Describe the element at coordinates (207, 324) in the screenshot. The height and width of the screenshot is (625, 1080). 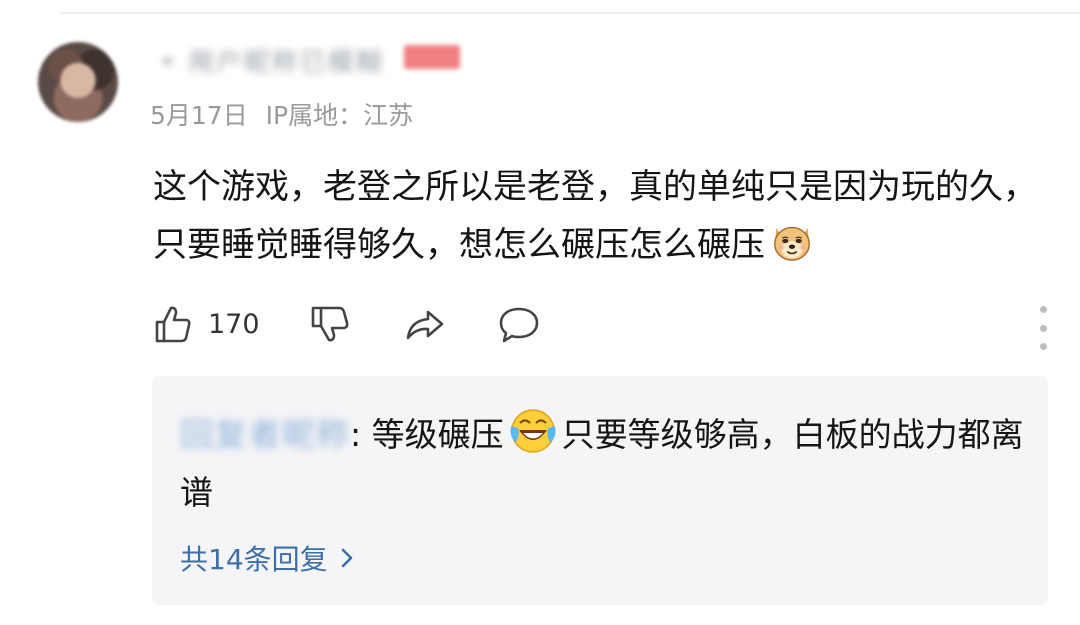
I see `like-button: 170` at that location.